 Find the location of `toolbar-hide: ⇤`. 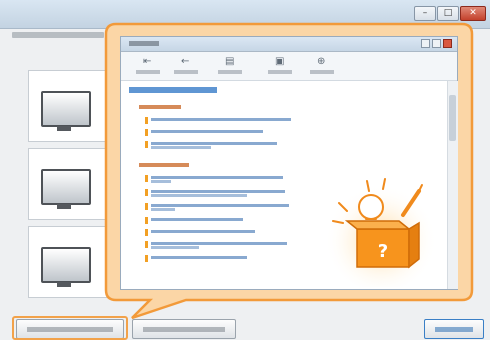

toolbar-hide: ⇤ is located at coordinates (148, 66).